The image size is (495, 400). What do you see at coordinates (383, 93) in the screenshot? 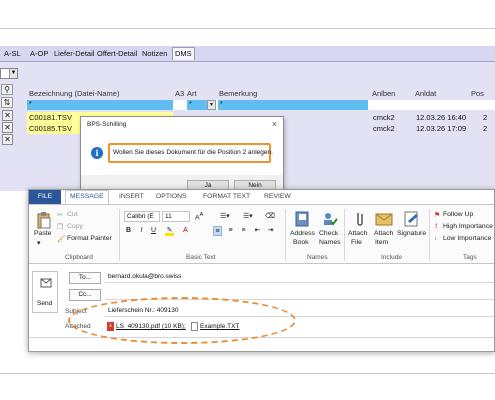
I see `col-anlben: Anlben` at bounding box center [383, 93].